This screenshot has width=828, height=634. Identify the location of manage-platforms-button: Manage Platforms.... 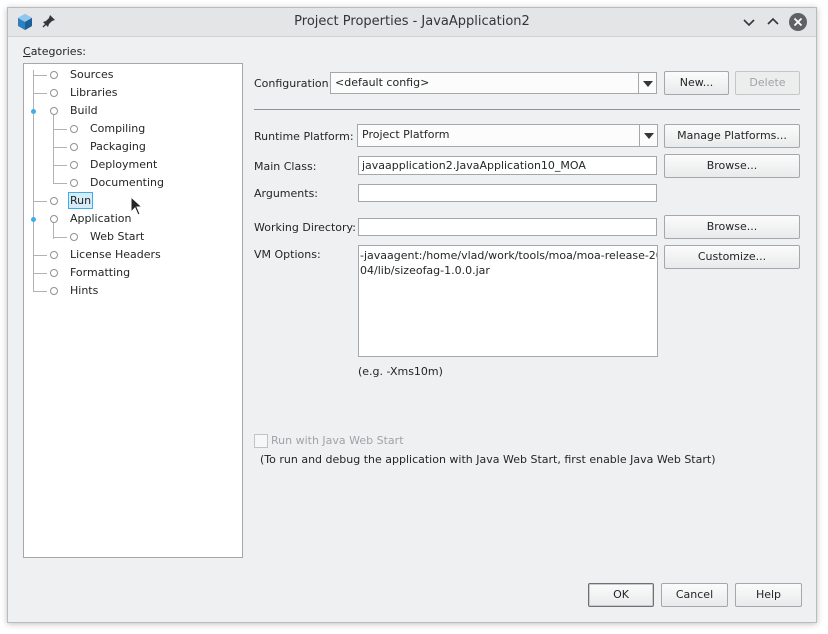
(732, 136).